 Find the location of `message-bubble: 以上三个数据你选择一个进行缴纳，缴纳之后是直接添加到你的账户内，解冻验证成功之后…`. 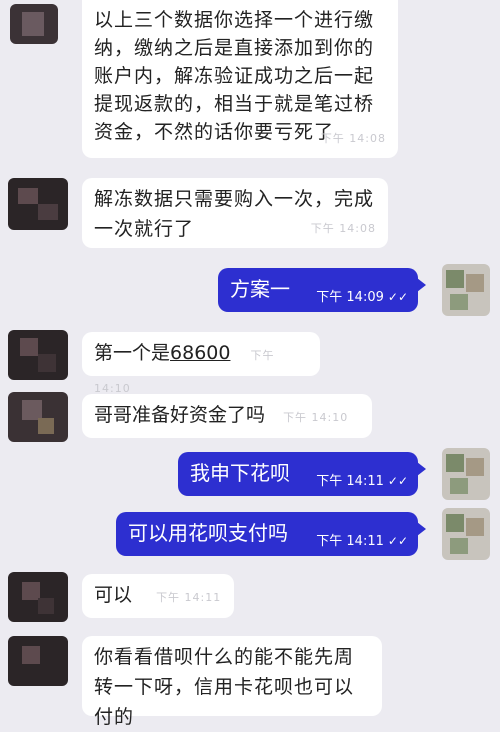

message-bubble: 以上三个数据你选择一个进行缴纳，缴纳之后是直接添加到你的账户内，解冻验证成功之后… is located at coordinates (240, 79).